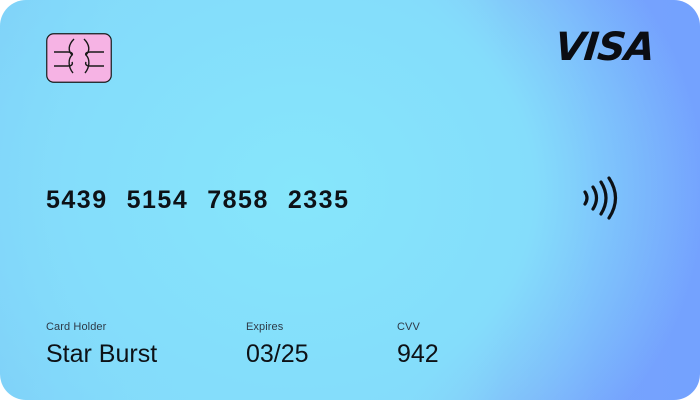 This screenshot has width=700, height=400. Describe the element at coordinates (265, 327) in the screenshot. I see `expires-label: Expires` at that location.